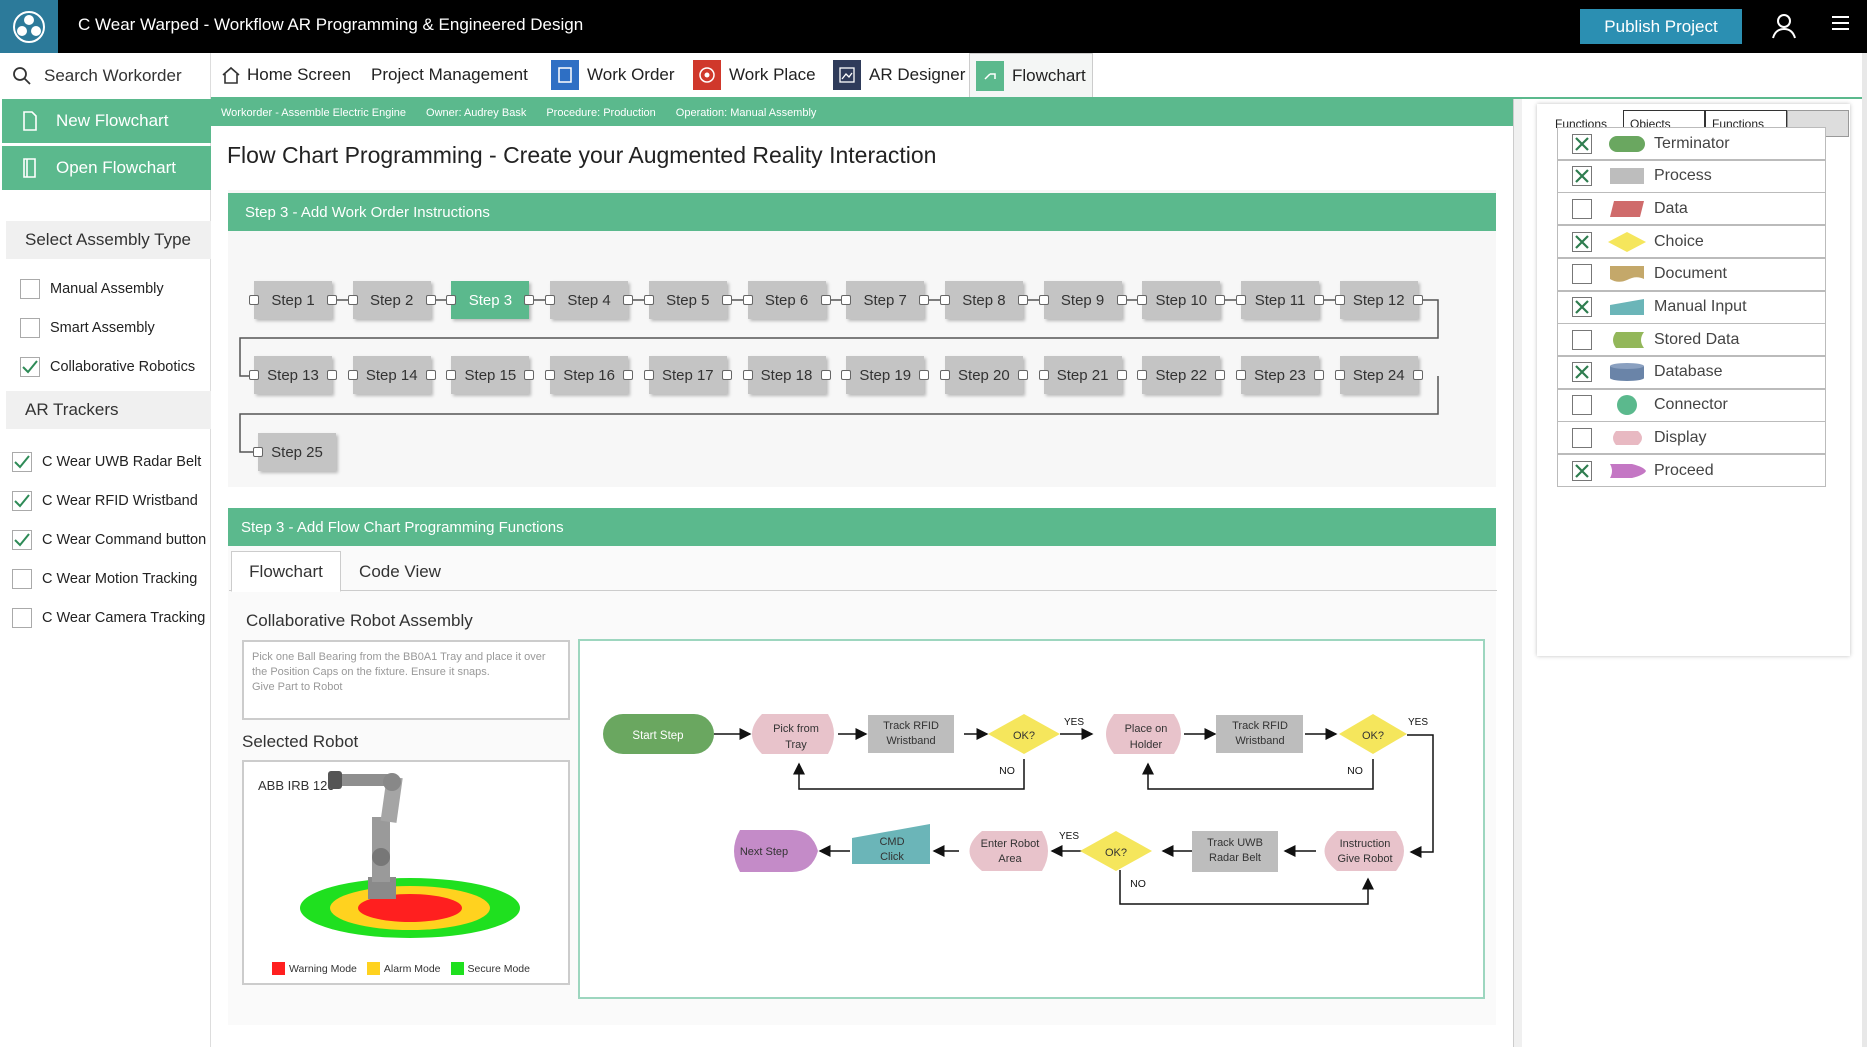  What do you see at coordinates (687, 375) in the screenshot?
I see `step-17: Step 17` at bounding box center [687, 375].